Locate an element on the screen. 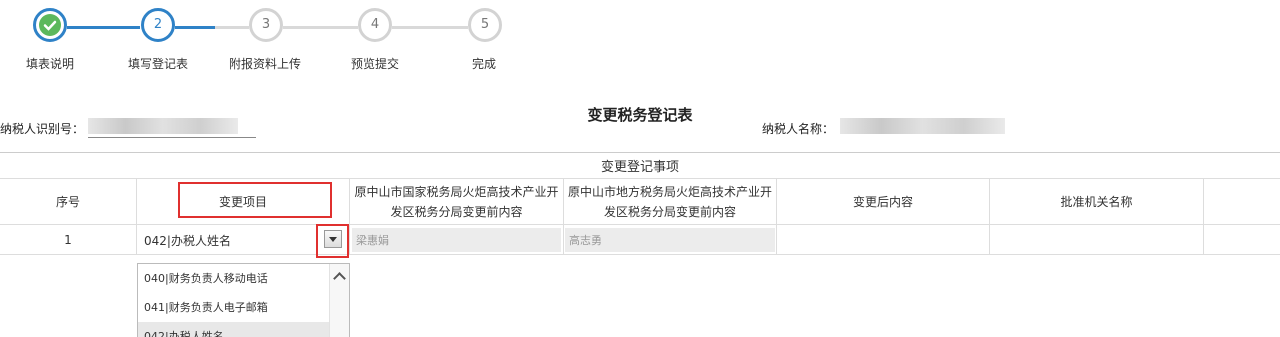 This screenshot has height=337, width=1280. row-extra-cell is located at coordinates (1242, 240).